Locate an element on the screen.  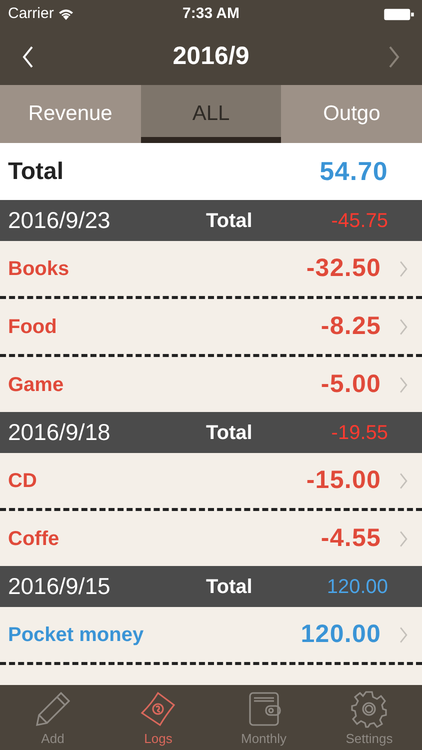
log-entry-row: CD -15.00 is located at coordinates (211, 480).